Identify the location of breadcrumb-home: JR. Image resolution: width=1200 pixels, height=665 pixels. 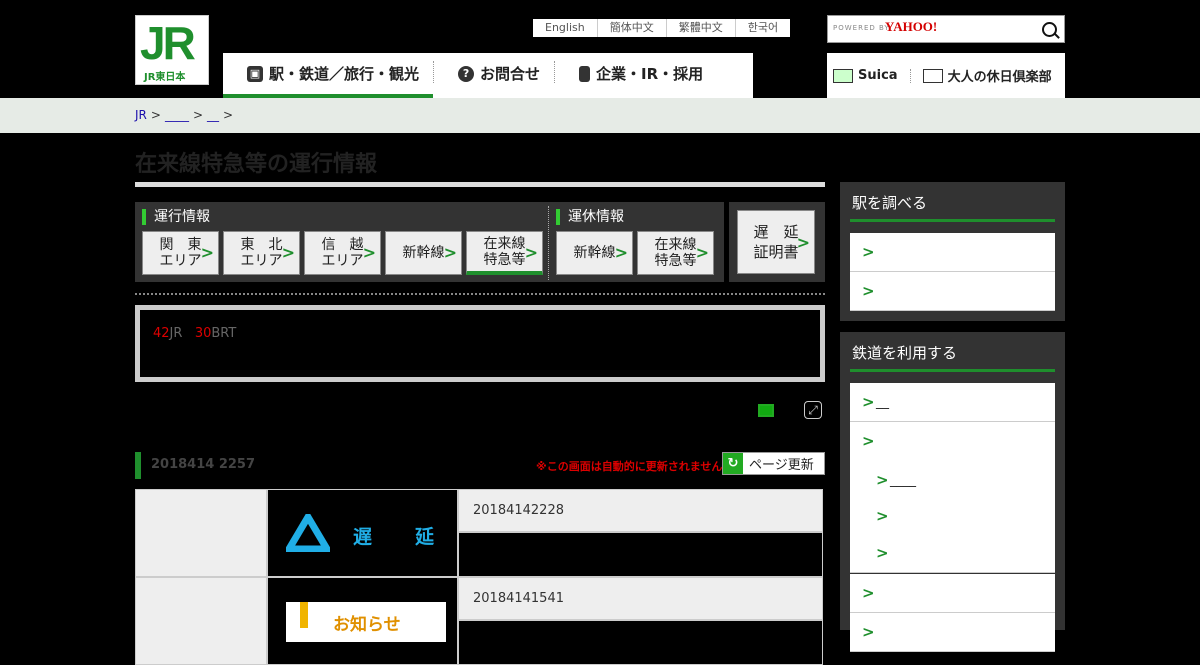
(141, 115).